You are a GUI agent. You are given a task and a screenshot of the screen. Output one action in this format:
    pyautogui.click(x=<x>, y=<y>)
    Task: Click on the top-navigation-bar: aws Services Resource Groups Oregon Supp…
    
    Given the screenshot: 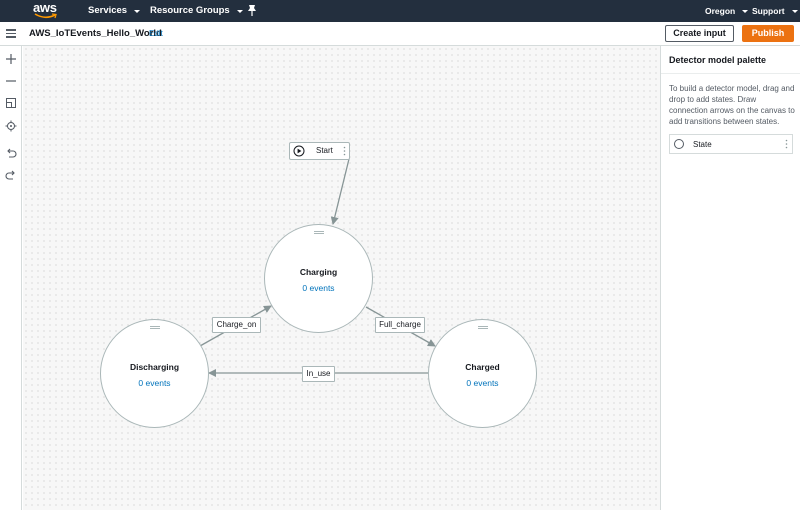 What is the action you would take?
    pyautogui.click(x=400, y=11)
    